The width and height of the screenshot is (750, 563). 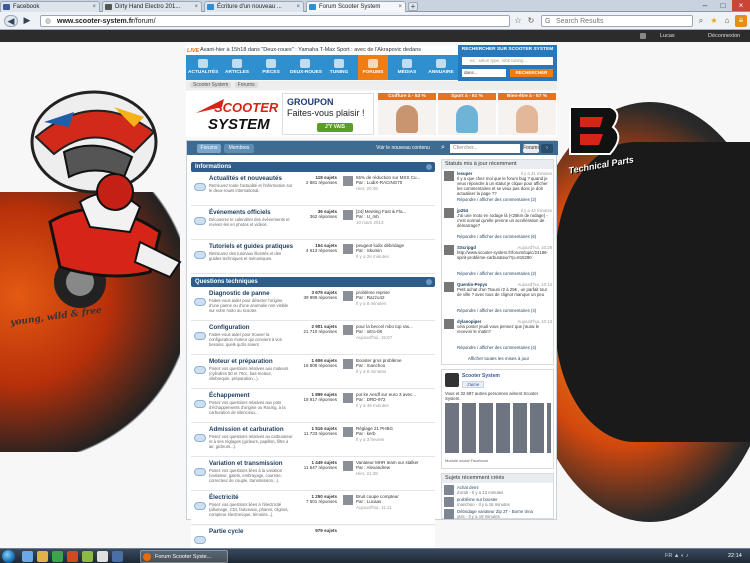 I want to click on tab-facebook: Facebook ×, so click(x=50, y=6).